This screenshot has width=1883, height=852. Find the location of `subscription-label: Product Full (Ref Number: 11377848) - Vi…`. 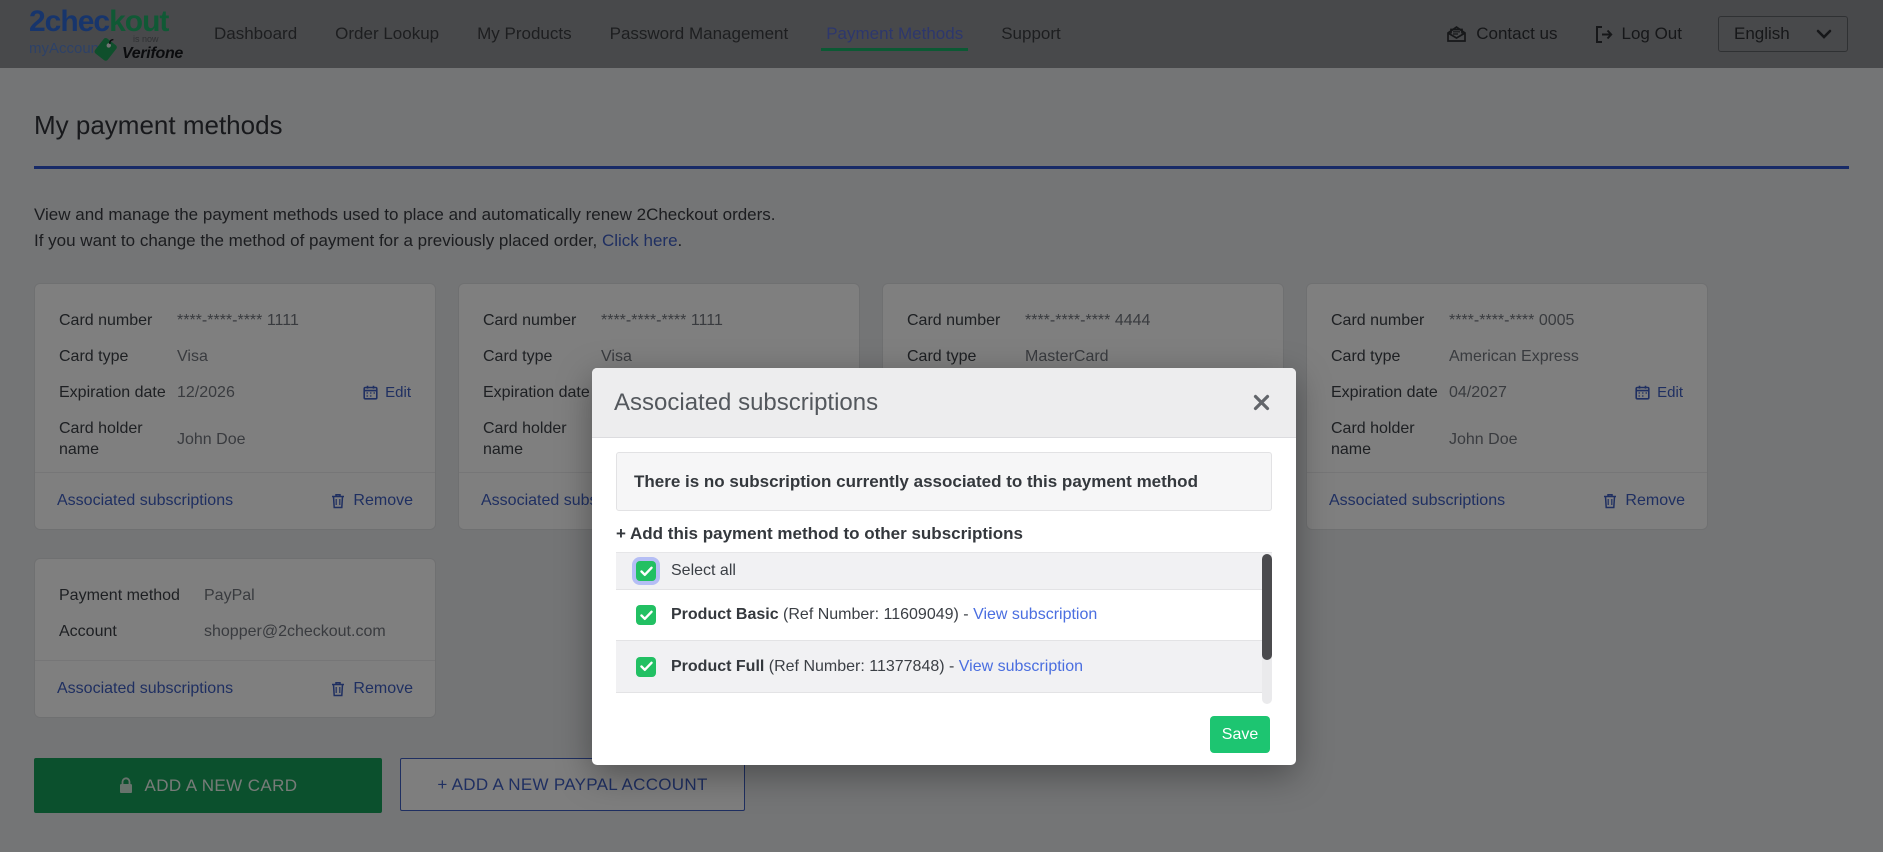

subscription-label: Product Full (Ref Number: 11377848) - Vi… is located at coordinates (877, 666).